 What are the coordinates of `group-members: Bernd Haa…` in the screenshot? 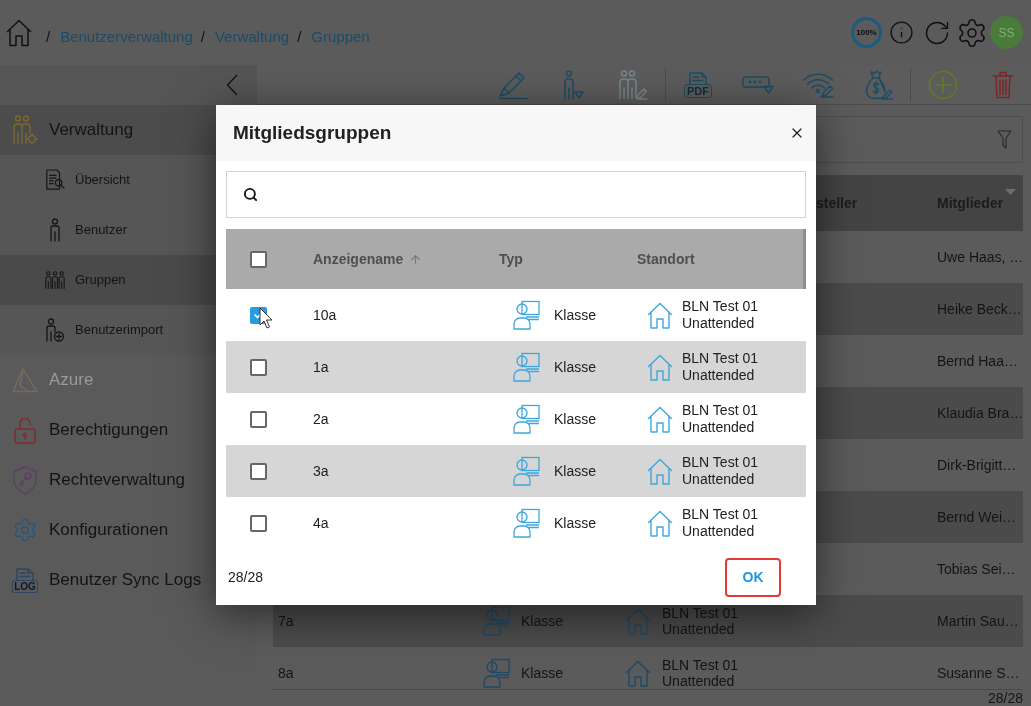 It's located at (977, 361).